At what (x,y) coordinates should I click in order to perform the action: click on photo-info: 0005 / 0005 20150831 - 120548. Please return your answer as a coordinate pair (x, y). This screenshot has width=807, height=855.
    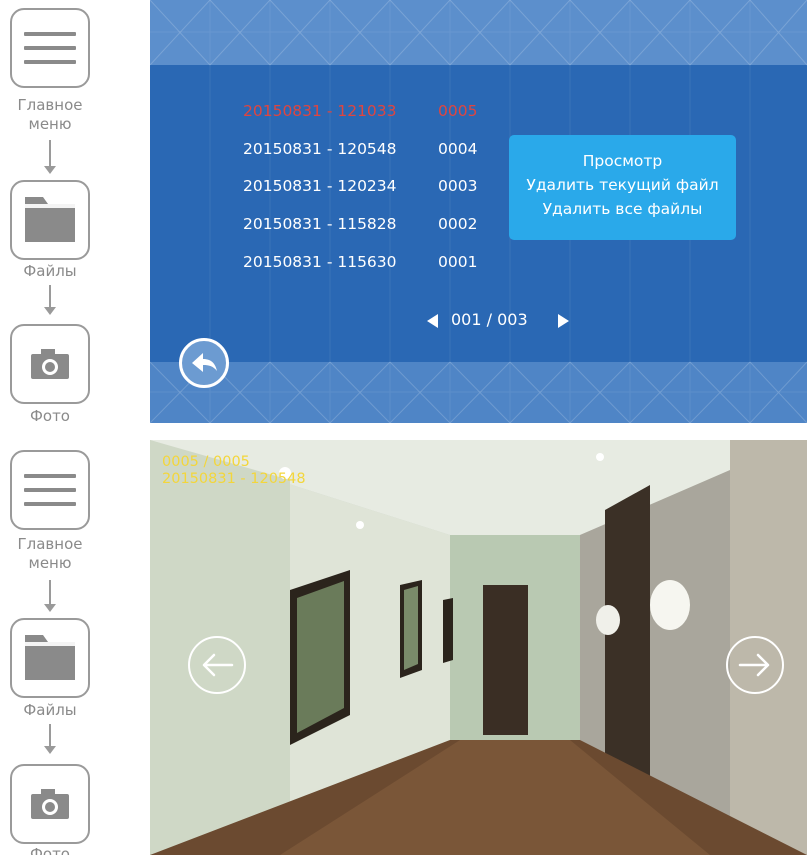
    Looking at the image, I should click on (234, 471).